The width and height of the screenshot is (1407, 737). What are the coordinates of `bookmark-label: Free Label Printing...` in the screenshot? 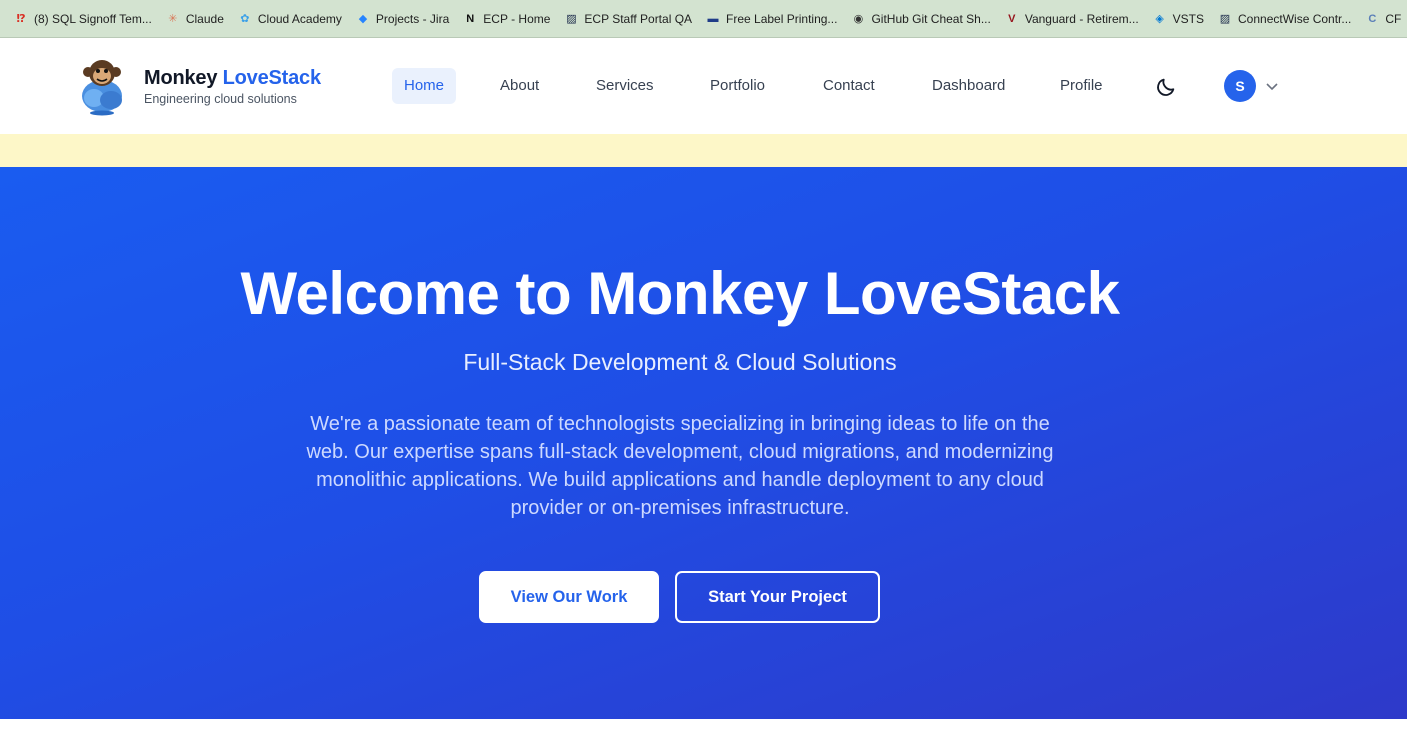 It's located at (782, 18).